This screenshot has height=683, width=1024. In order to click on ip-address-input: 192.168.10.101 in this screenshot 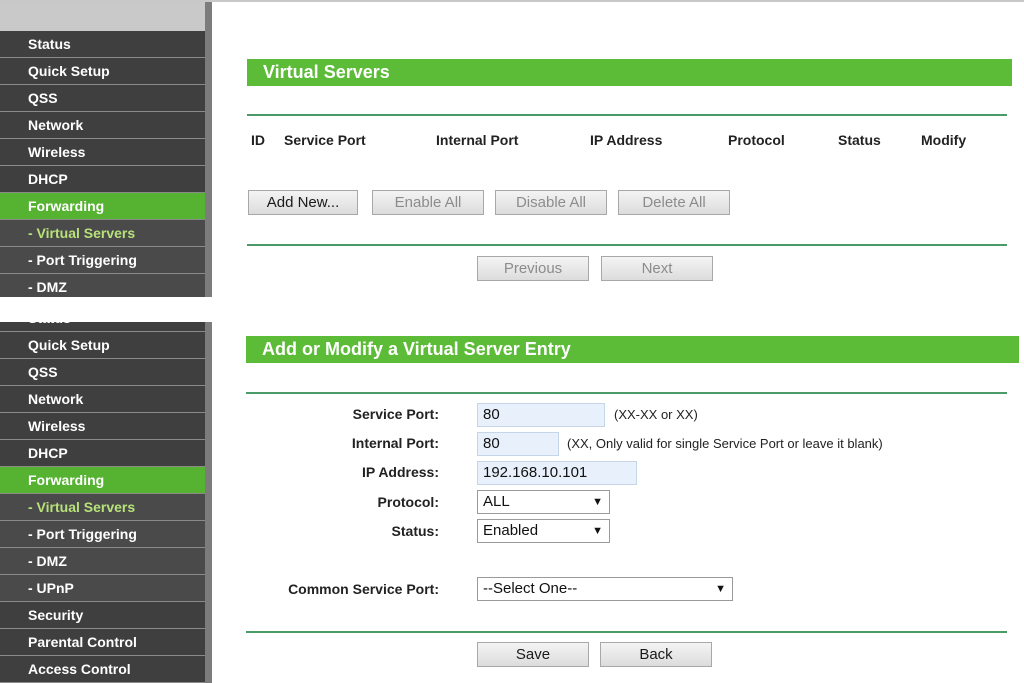, I will do `click(557, 473)`.